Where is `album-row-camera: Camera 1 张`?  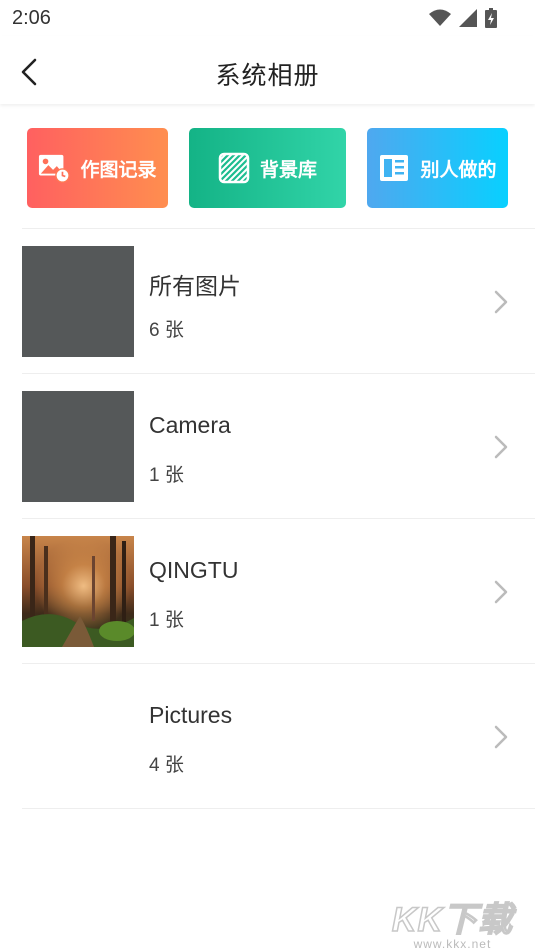 album-row-camera: Camera 1 张 is located at coordinates (278, 446).